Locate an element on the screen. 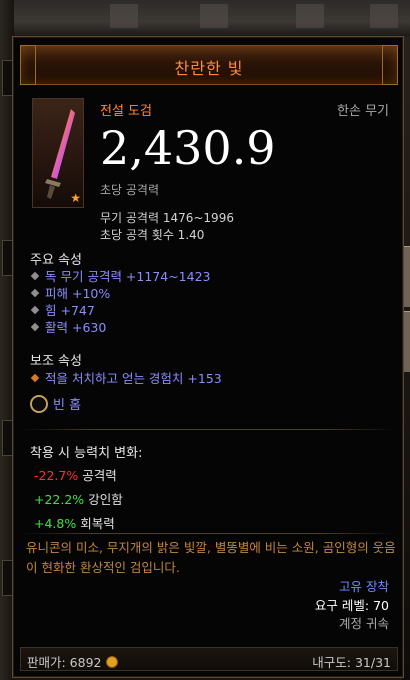  sell-price: 판매가: 6892 is located at coordinates (72, 661).